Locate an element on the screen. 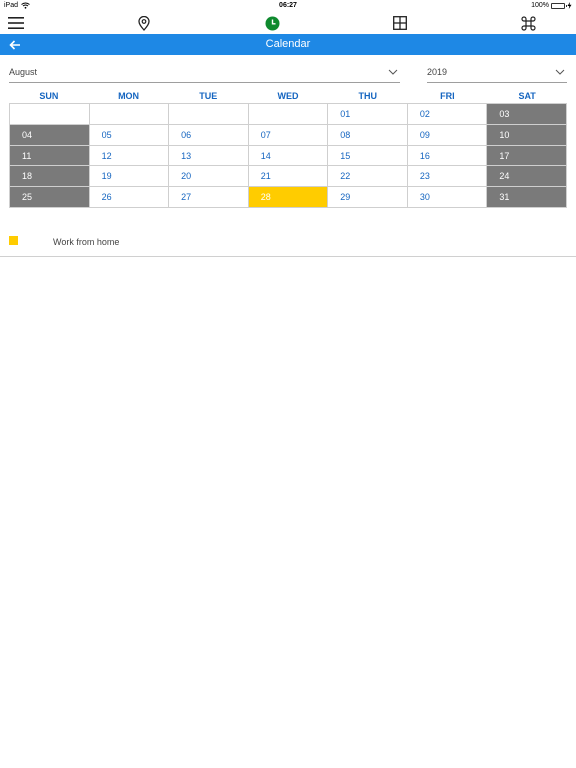 This screenshot has height=768, width=576. battery-icon is located at coordinates (559, 5).